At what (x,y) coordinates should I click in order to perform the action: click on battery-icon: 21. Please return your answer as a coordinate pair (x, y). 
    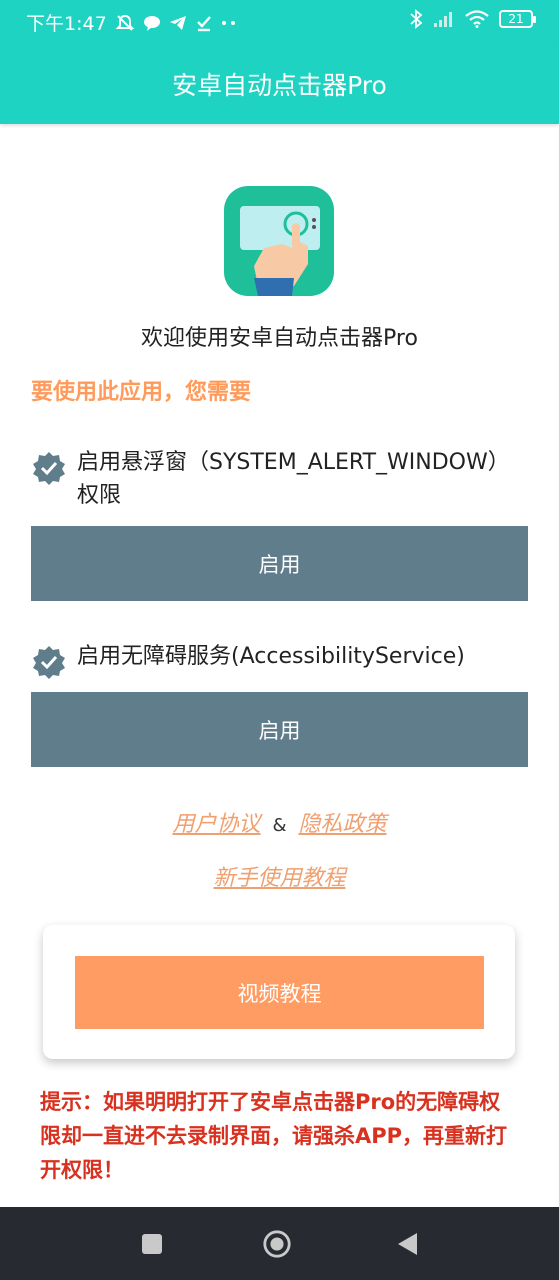
    Looking at the image, I should click on (517, 19).